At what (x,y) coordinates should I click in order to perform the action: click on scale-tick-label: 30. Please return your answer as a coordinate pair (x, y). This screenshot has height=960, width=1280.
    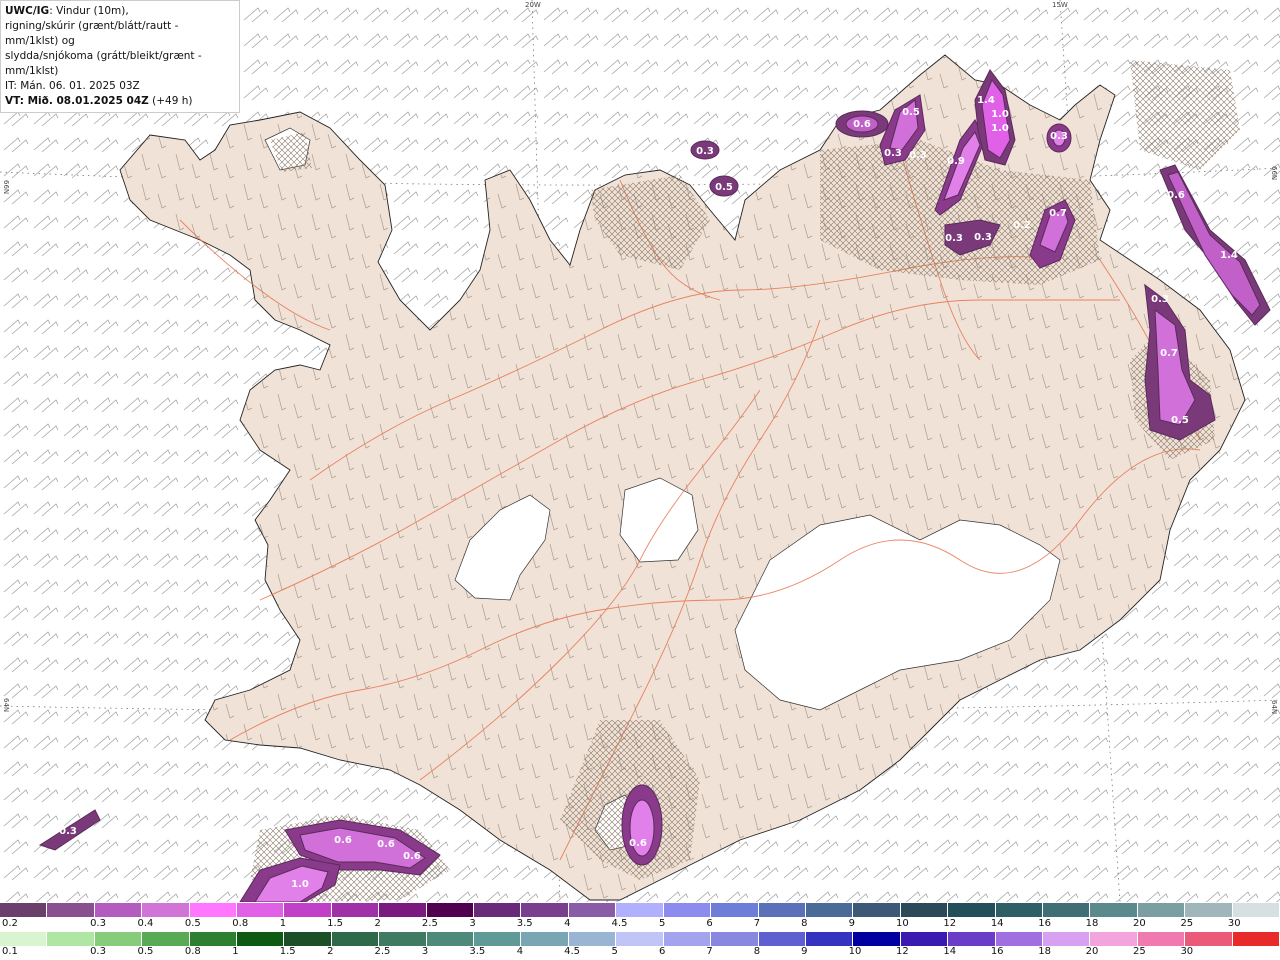
    Looking at the image, I should click on (1187, 951).